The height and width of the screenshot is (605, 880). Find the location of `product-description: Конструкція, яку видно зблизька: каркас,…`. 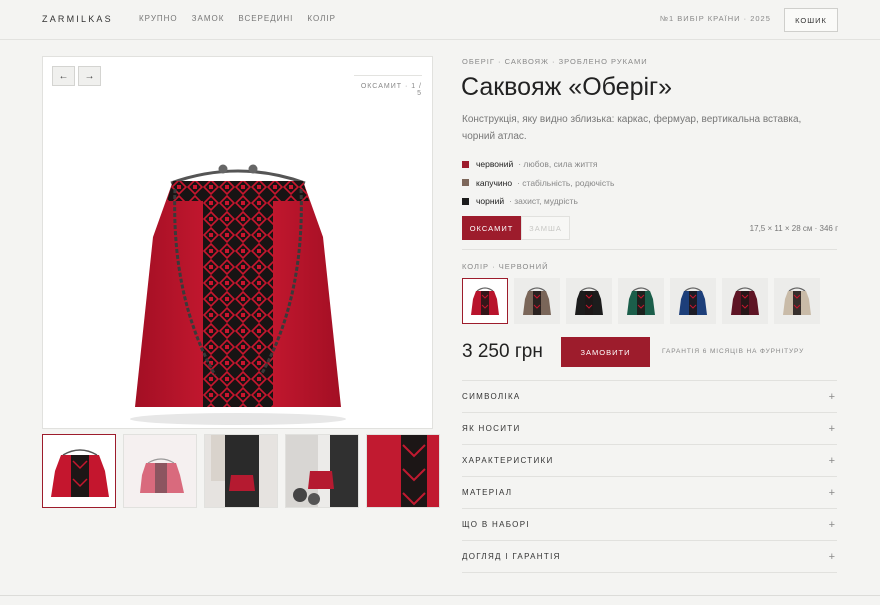

product-description: Конструкція, яку видно зблизька: каркас,… is located at coordinates (632, 128).